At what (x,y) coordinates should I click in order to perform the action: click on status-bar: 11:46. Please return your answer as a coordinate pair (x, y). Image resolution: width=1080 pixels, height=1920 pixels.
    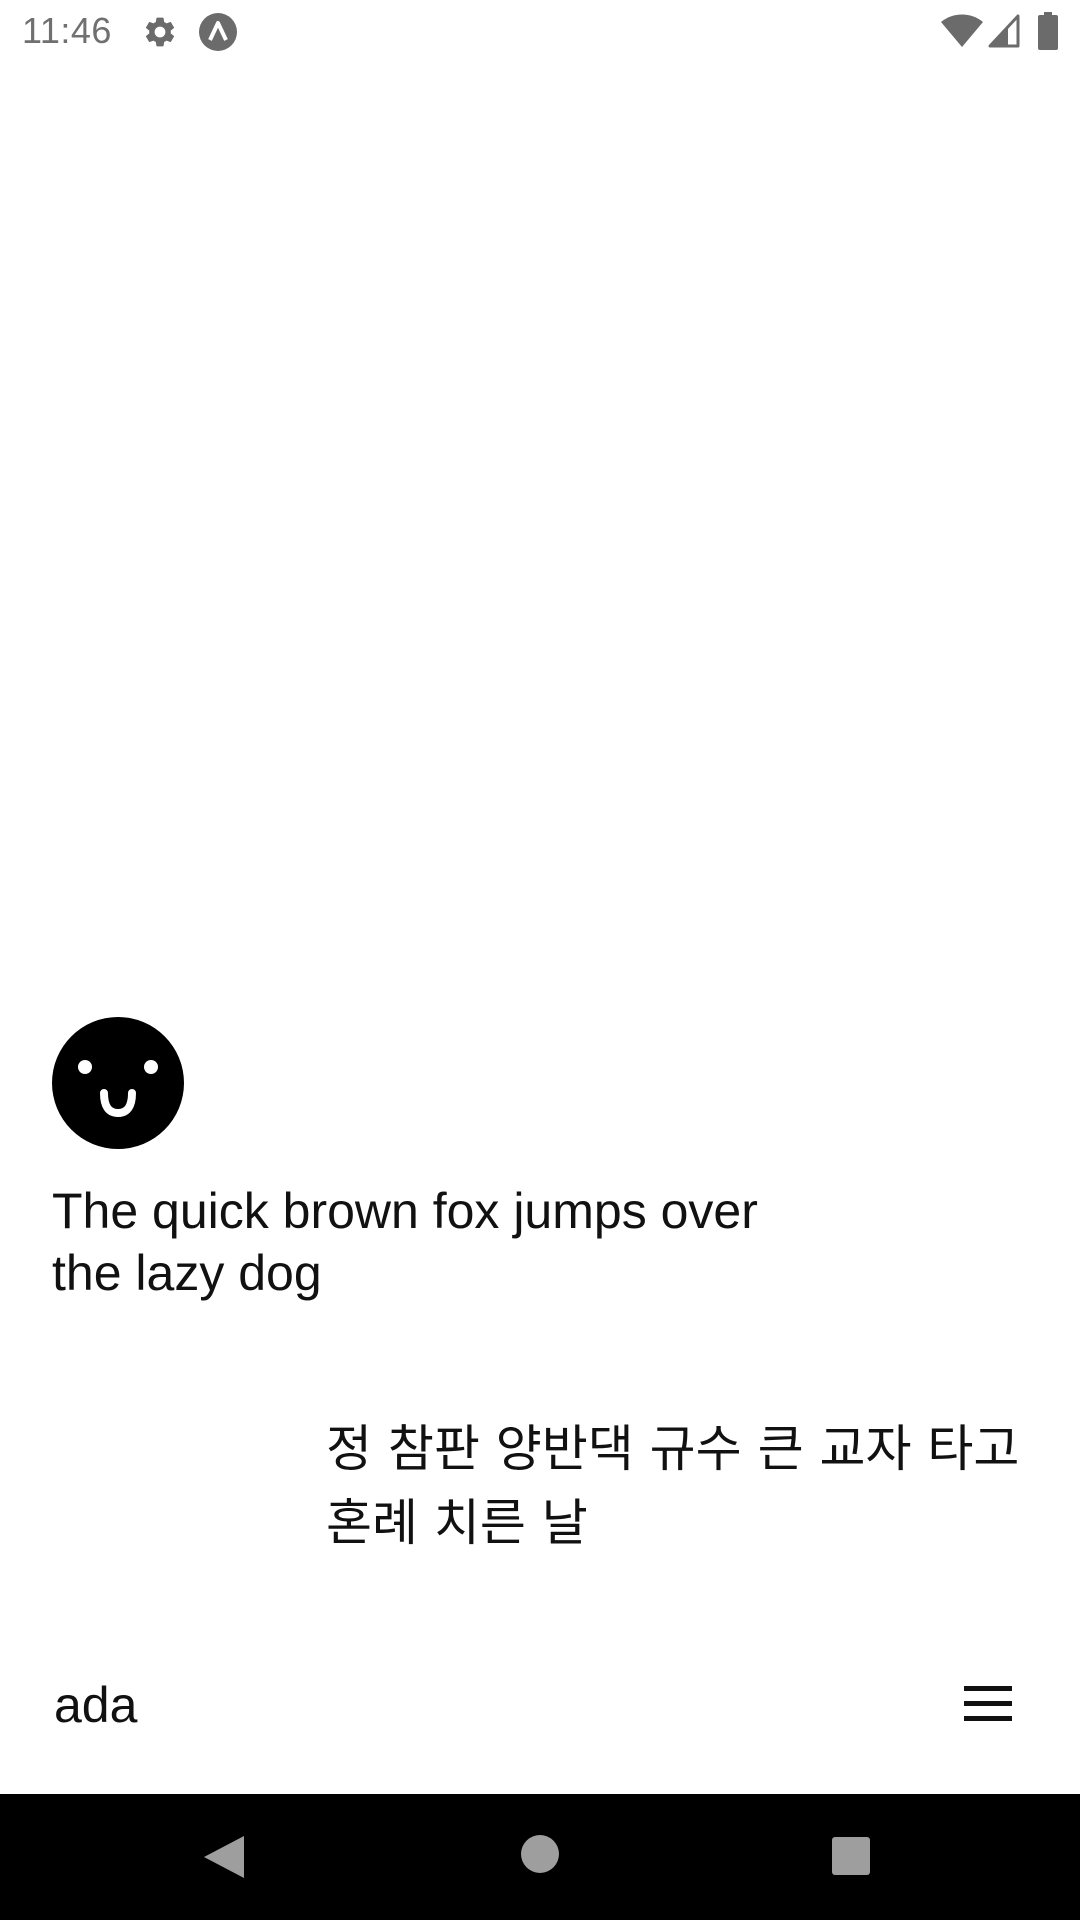
    Looking at the image, I should click on (540, 32).